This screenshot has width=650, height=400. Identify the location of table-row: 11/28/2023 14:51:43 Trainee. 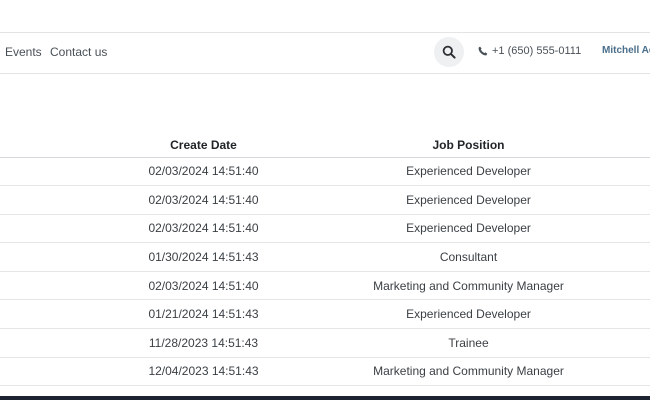
(325, 343).